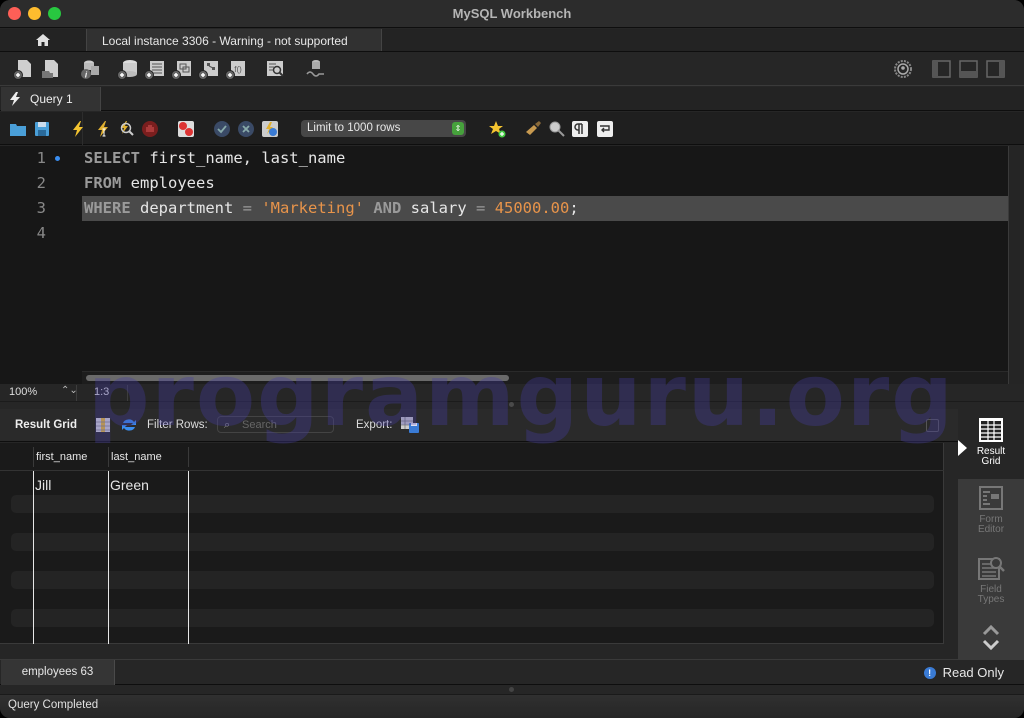  I want to click on grid-layout-button, so click(104, 425).